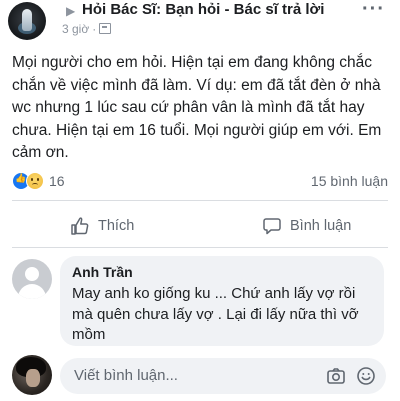 The image size is (400, 401). Describe the element at coordinates (105, 28) in the screenshot. I see `group-privacy-icon` at that location.